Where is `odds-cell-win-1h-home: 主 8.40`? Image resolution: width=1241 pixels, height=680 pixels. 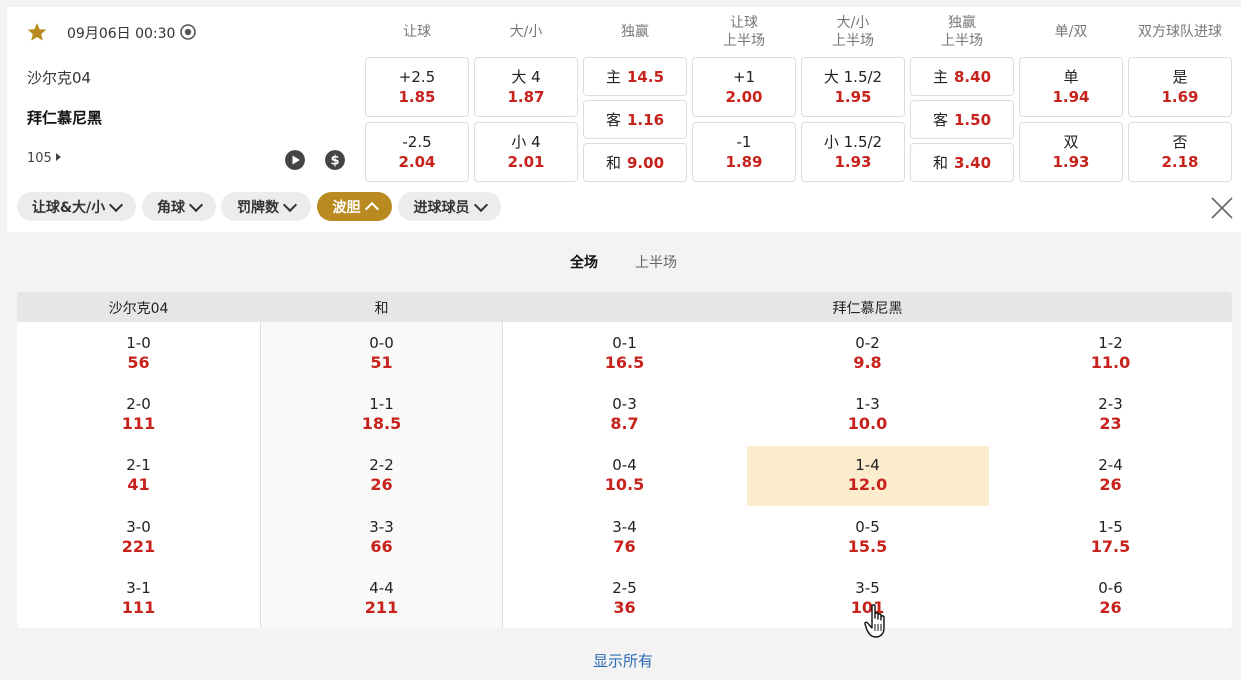
odds-cell-win-1h-home: 主 8.40 is located at coordinates (962, 76).